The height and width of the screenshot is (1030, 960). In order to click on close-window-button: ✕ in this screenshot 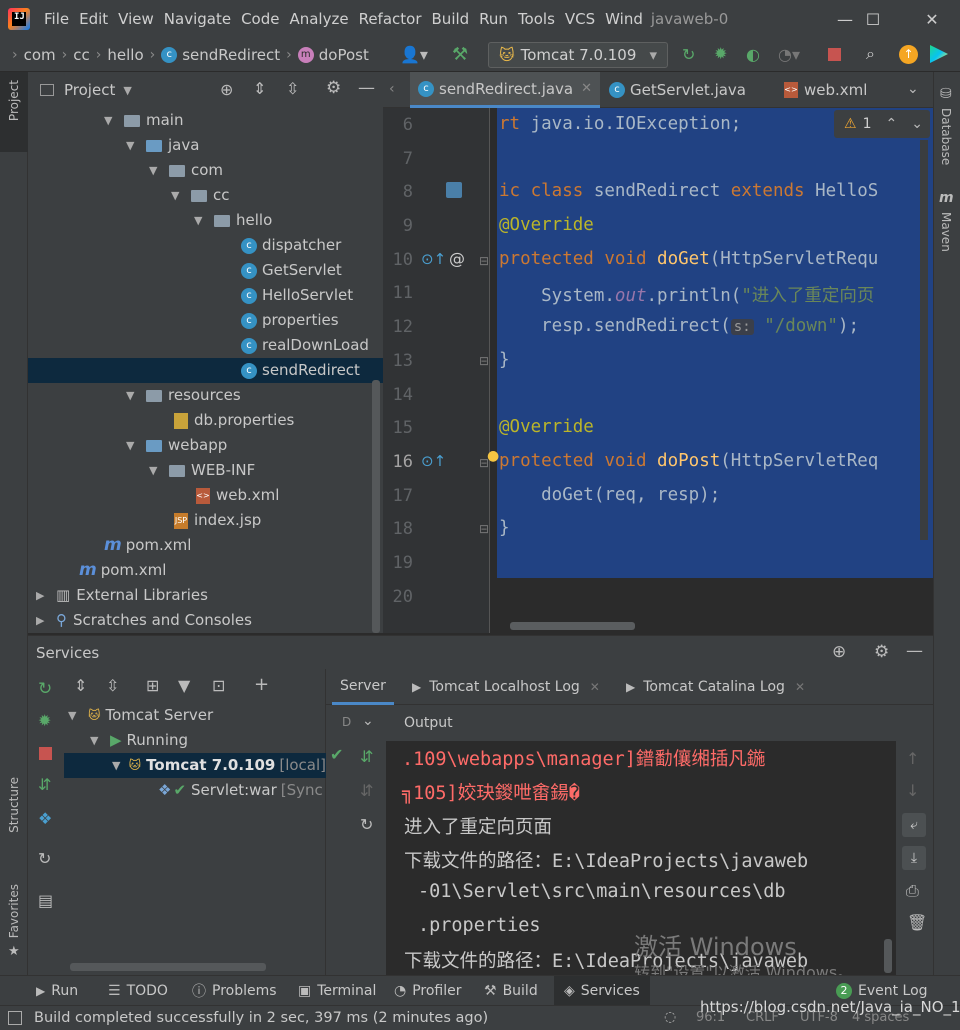, I will do `click(932, 19)`.